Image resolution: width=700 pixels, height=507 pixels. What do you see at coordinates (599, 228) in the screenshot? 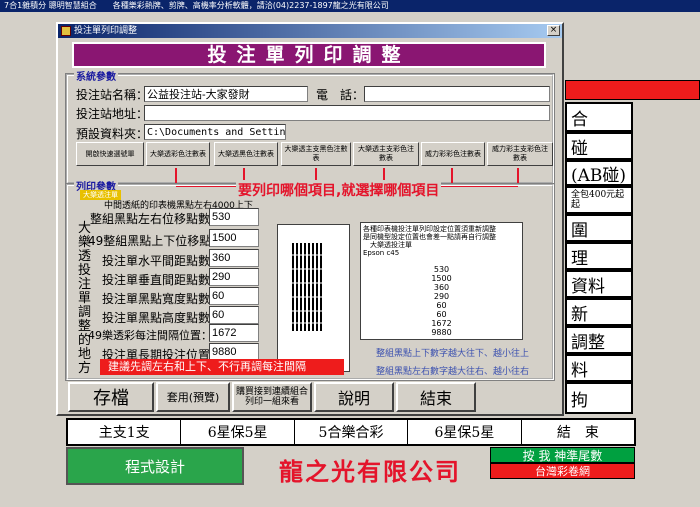
I see `bg-button-wei: 圍` at bounding box center [599, 228].